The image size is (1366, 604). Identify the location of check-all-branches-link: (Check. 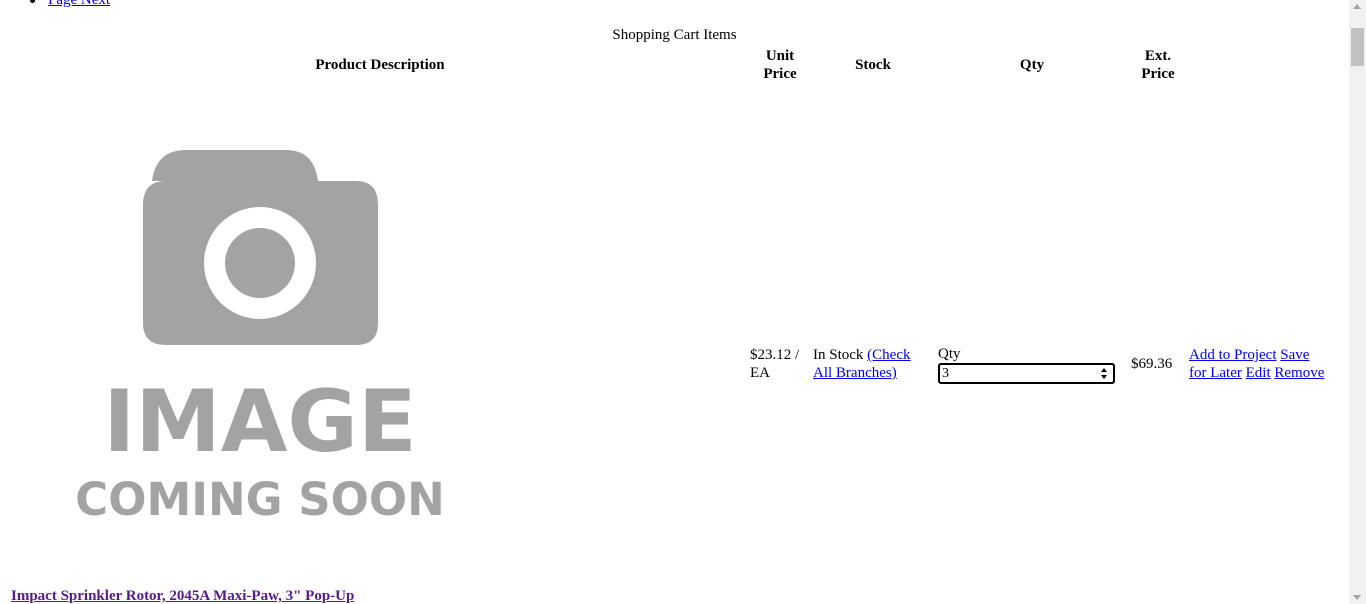
(888, 355).